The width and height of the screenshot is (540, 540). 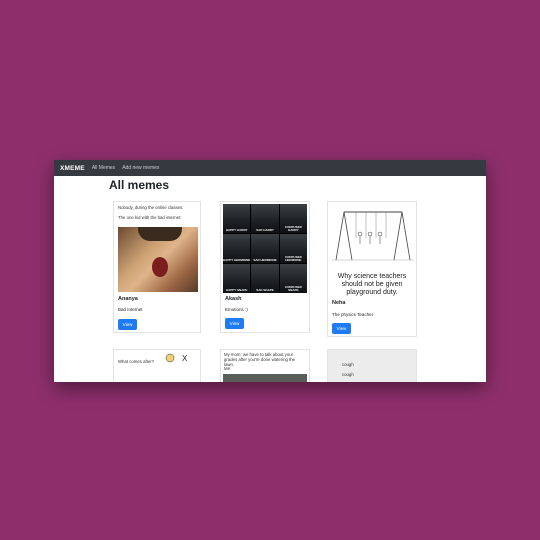 What do you see at coordinates (237, 248) in the screenshot?
I see `grid-cell: HAPPY HERMIONE` at bounding box center [237, 248].